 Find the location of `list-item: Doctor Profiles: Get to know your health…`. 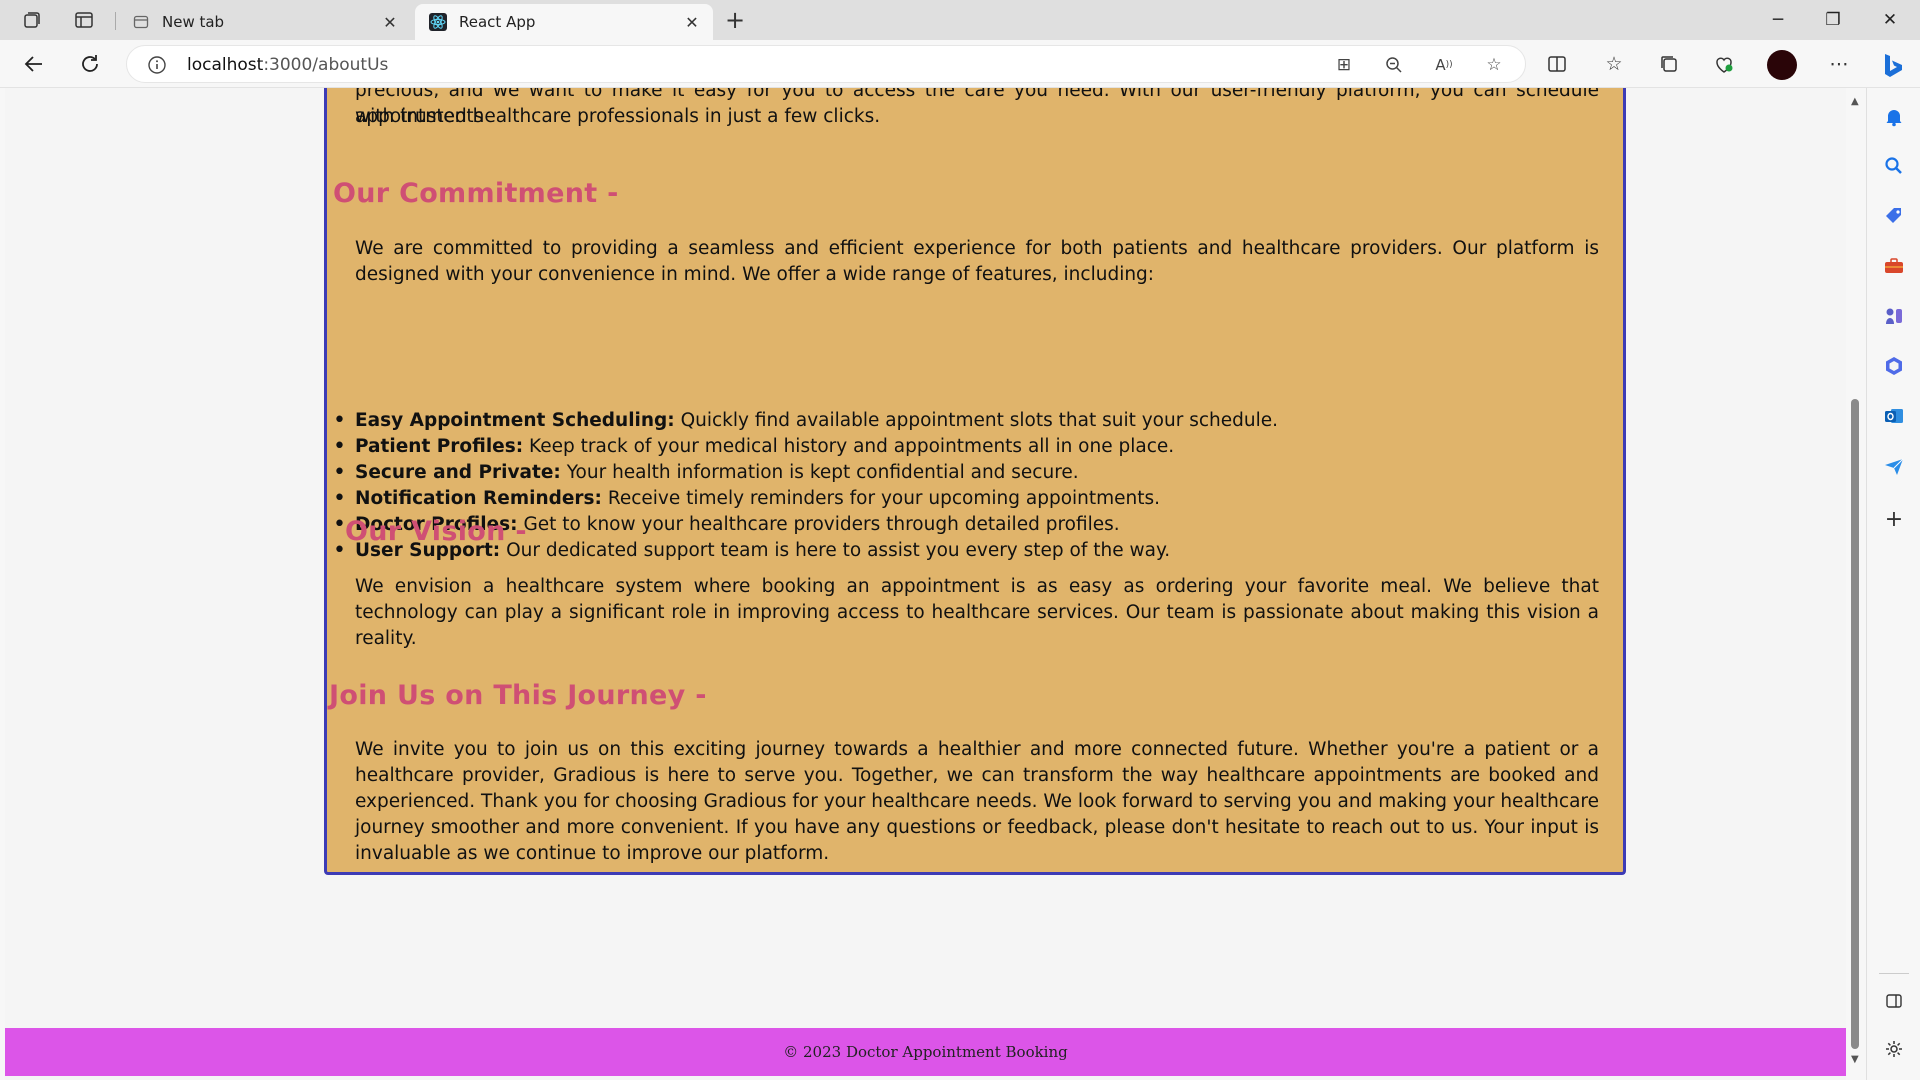

list-item: Doctor Profiles: Get to know your health… is located at coordinates (966, 525).